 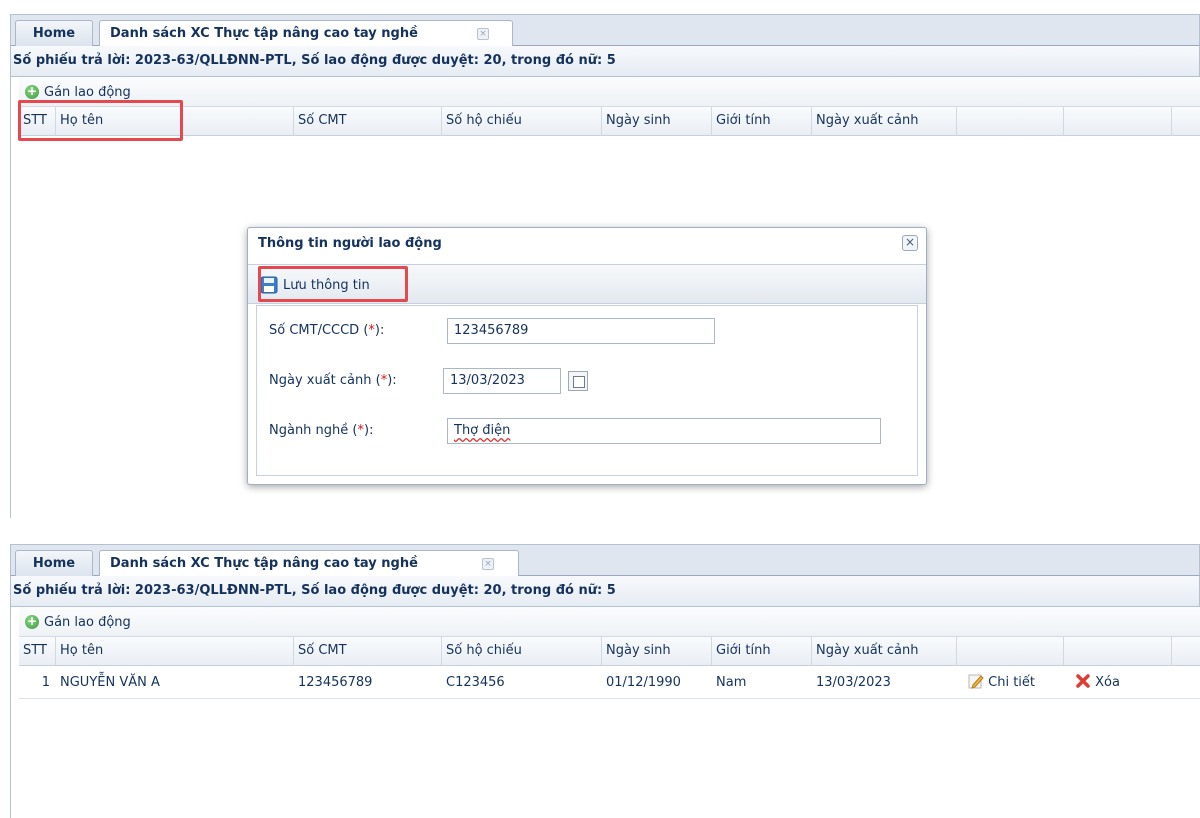 I want to click on id-field-label: Số CMT/CCCD (*):, so click(x=326, y=331).